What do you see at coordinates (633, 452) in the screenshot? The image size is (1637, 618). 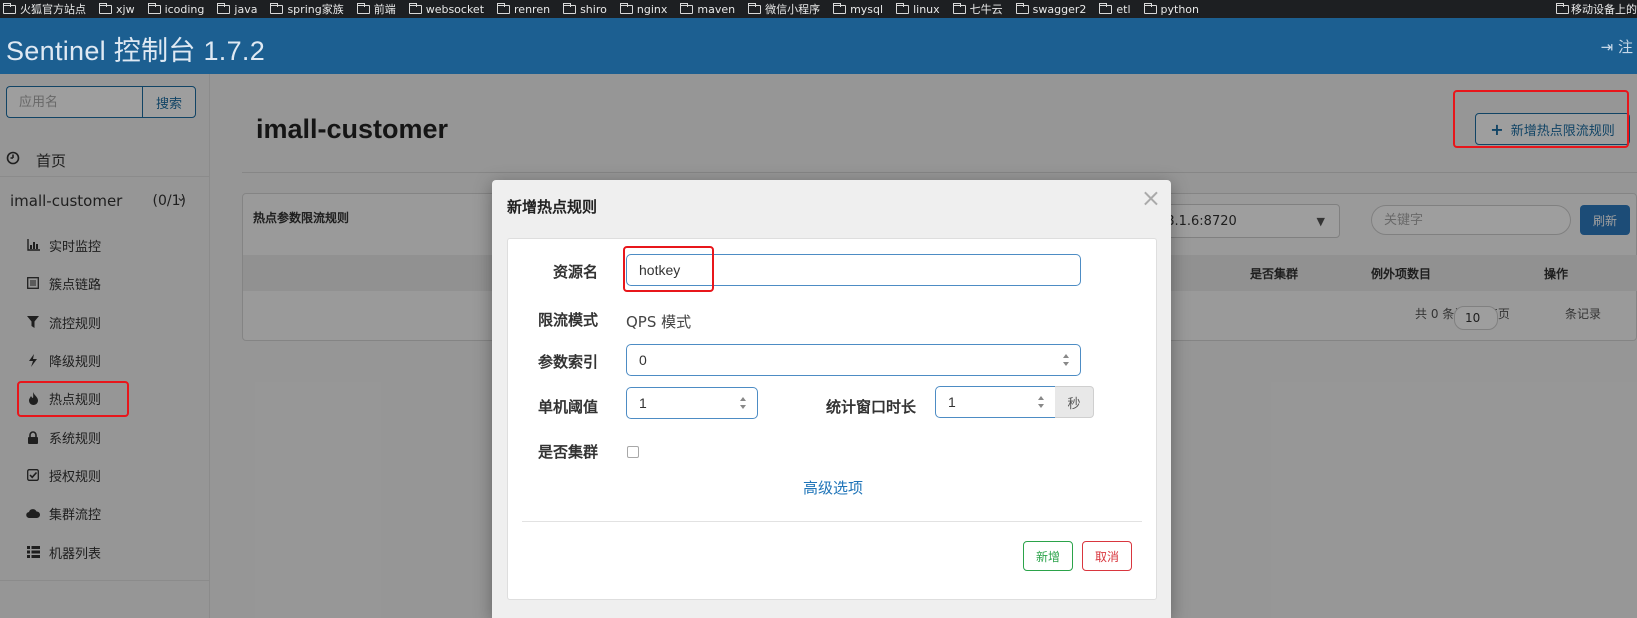 I see `cluster-checkbox` at bounding box center [633, 452].